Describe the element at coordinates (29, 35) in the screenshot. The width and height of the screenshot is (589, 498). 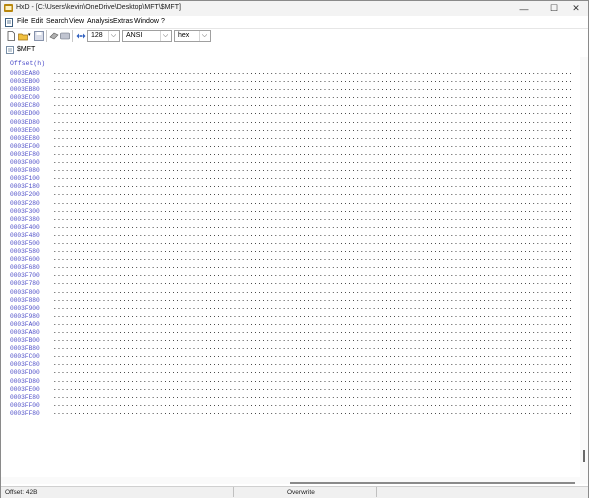
I see `open-dropdown-icon: ▾` at that location.